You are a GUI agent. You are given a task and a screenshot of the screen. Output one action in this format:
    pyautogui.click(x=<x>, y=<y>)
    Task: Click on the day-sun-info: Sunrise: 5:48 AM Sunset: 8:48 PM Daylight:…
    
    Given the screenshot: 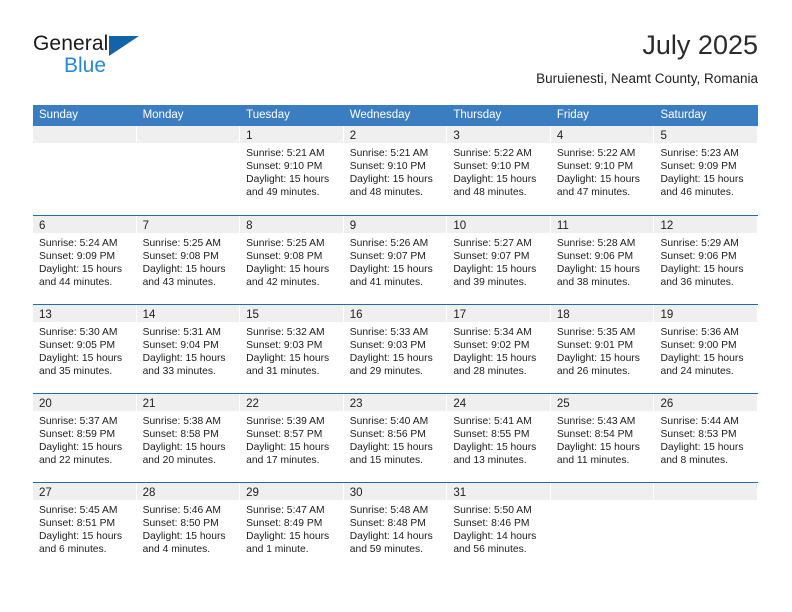 What is the action you would take?
    pyautogui.click(x=396, y=528)
    